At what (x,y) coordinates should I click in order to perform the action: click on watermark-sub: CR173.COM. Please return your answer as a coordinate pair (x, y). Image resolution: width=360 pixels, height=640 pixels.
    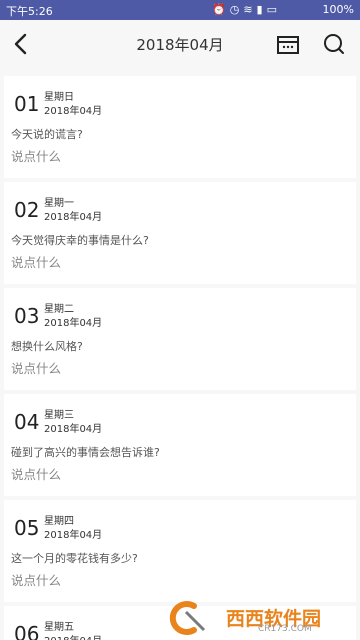
    Looking at the image, I should click on (285, 629).